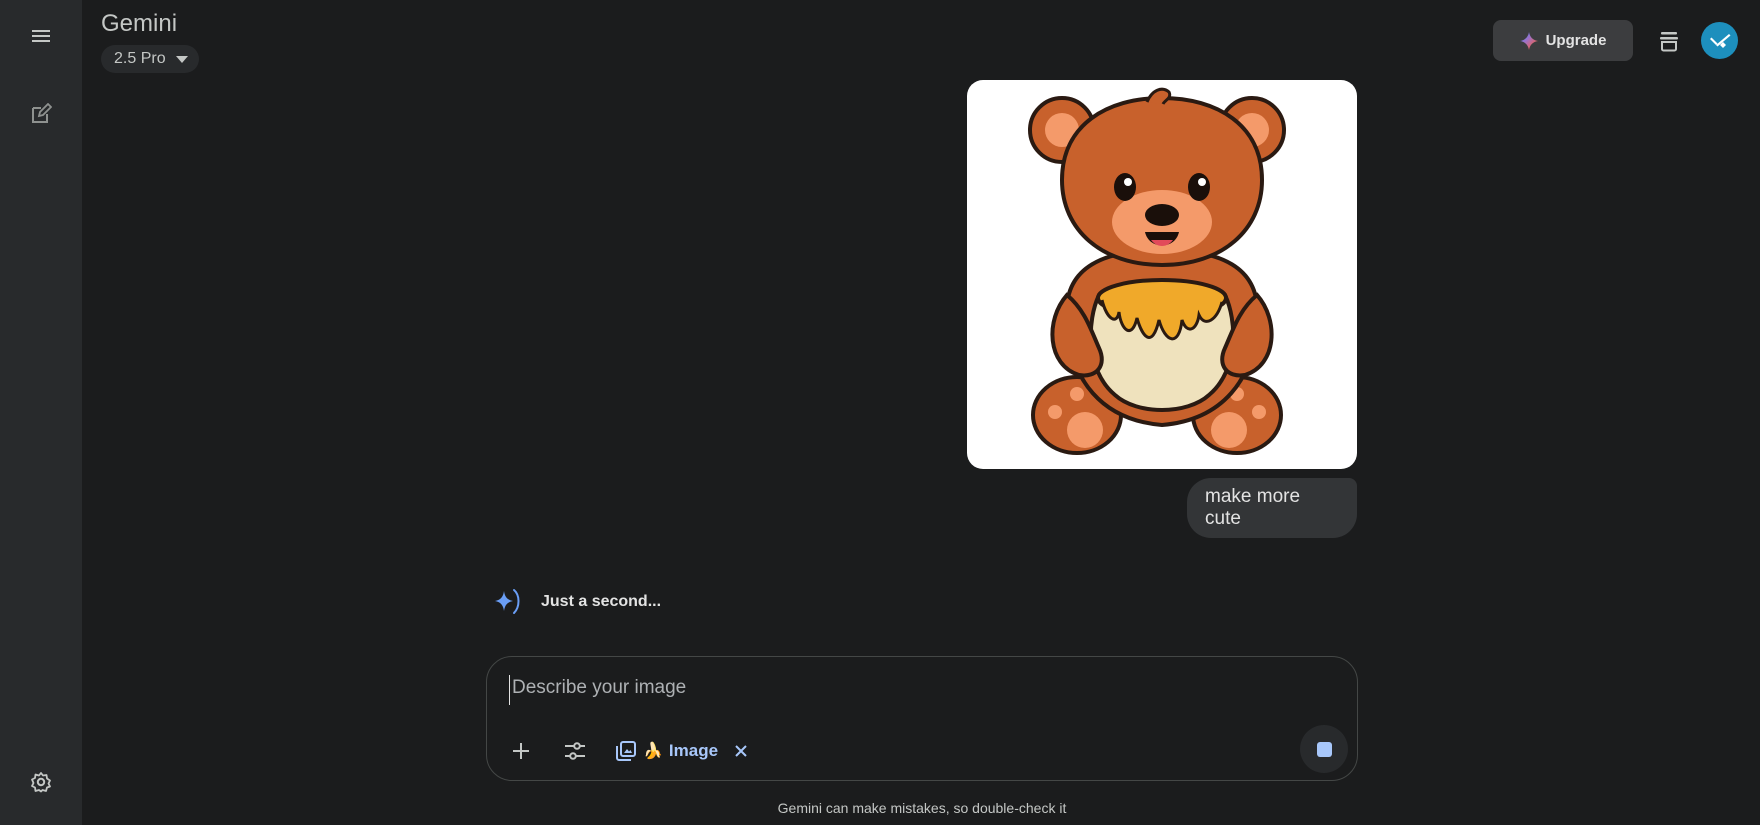  I want to click on bear-with-honey-pot-image, so click(1157, 271).